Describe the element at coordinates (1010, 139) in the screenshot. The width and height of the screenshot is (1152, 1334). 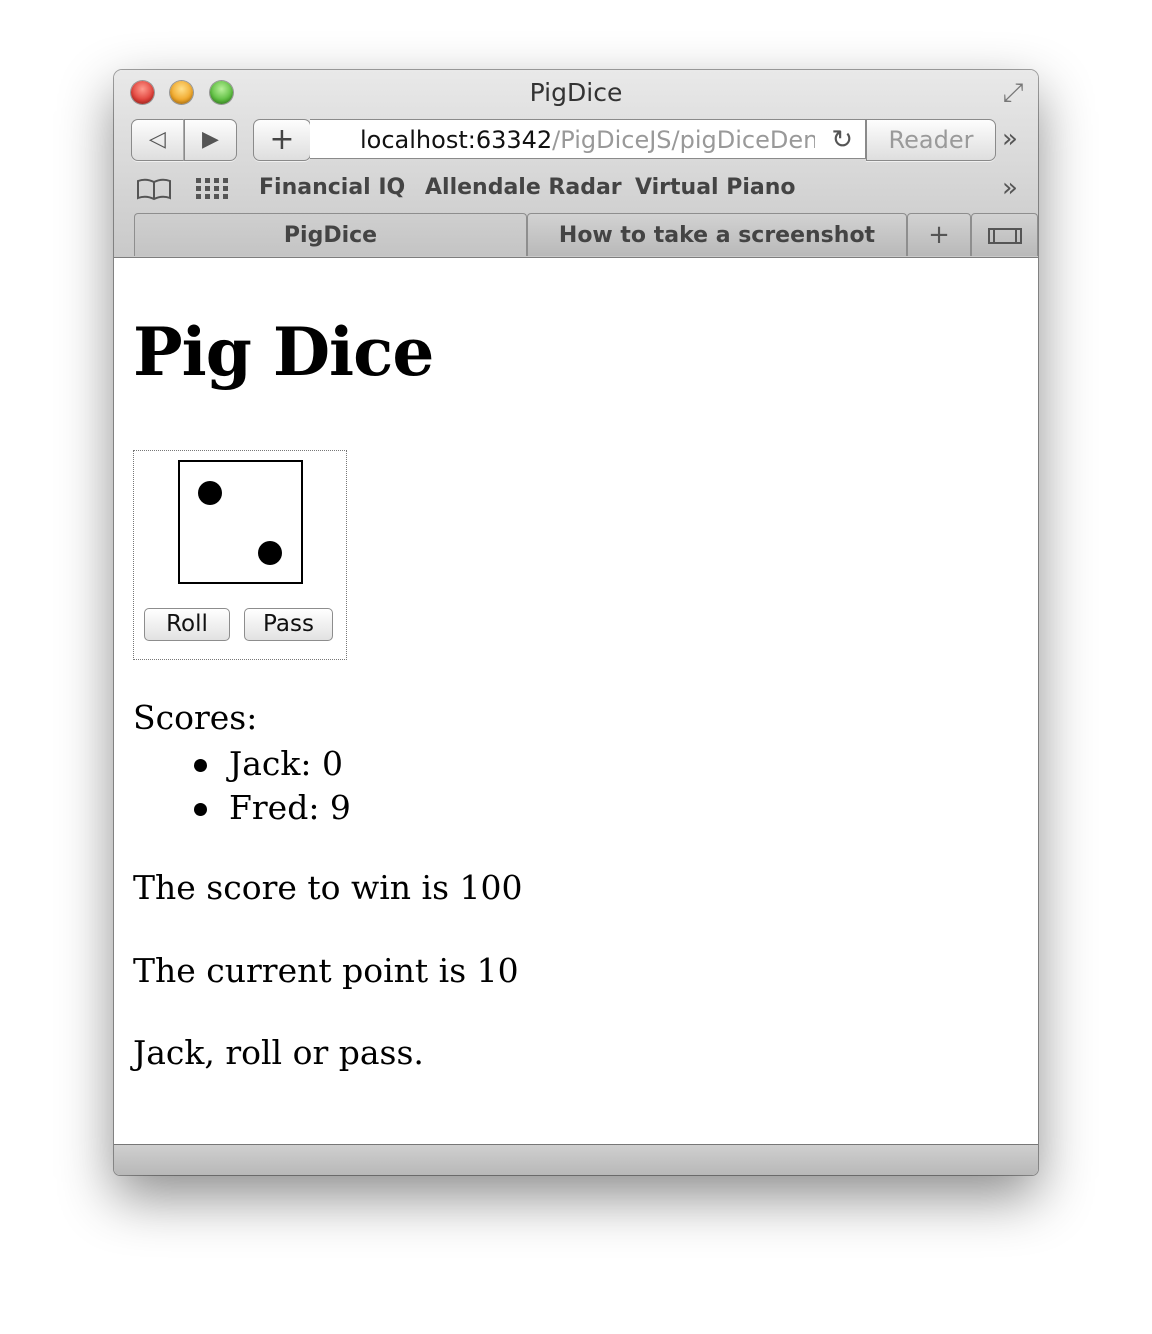
I see `toolbar-overflow-icon: »` at that location.